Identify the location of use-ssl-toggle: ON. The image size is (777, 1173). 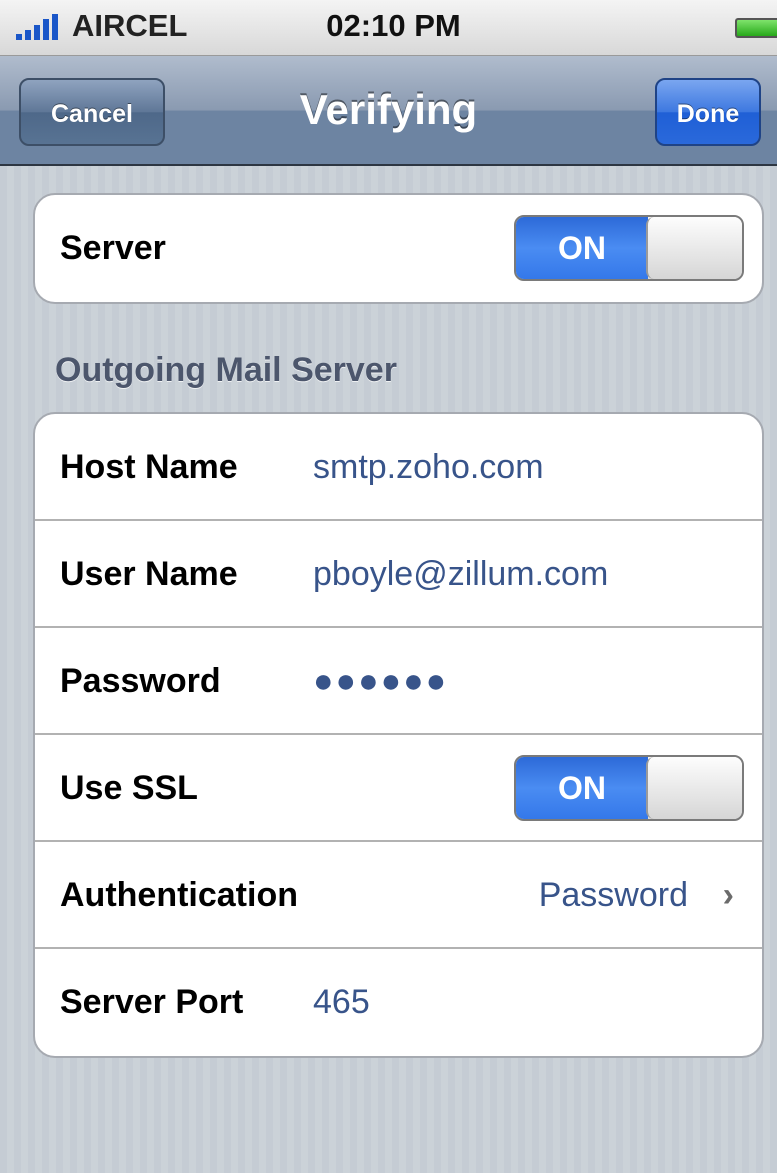
(629, 788).